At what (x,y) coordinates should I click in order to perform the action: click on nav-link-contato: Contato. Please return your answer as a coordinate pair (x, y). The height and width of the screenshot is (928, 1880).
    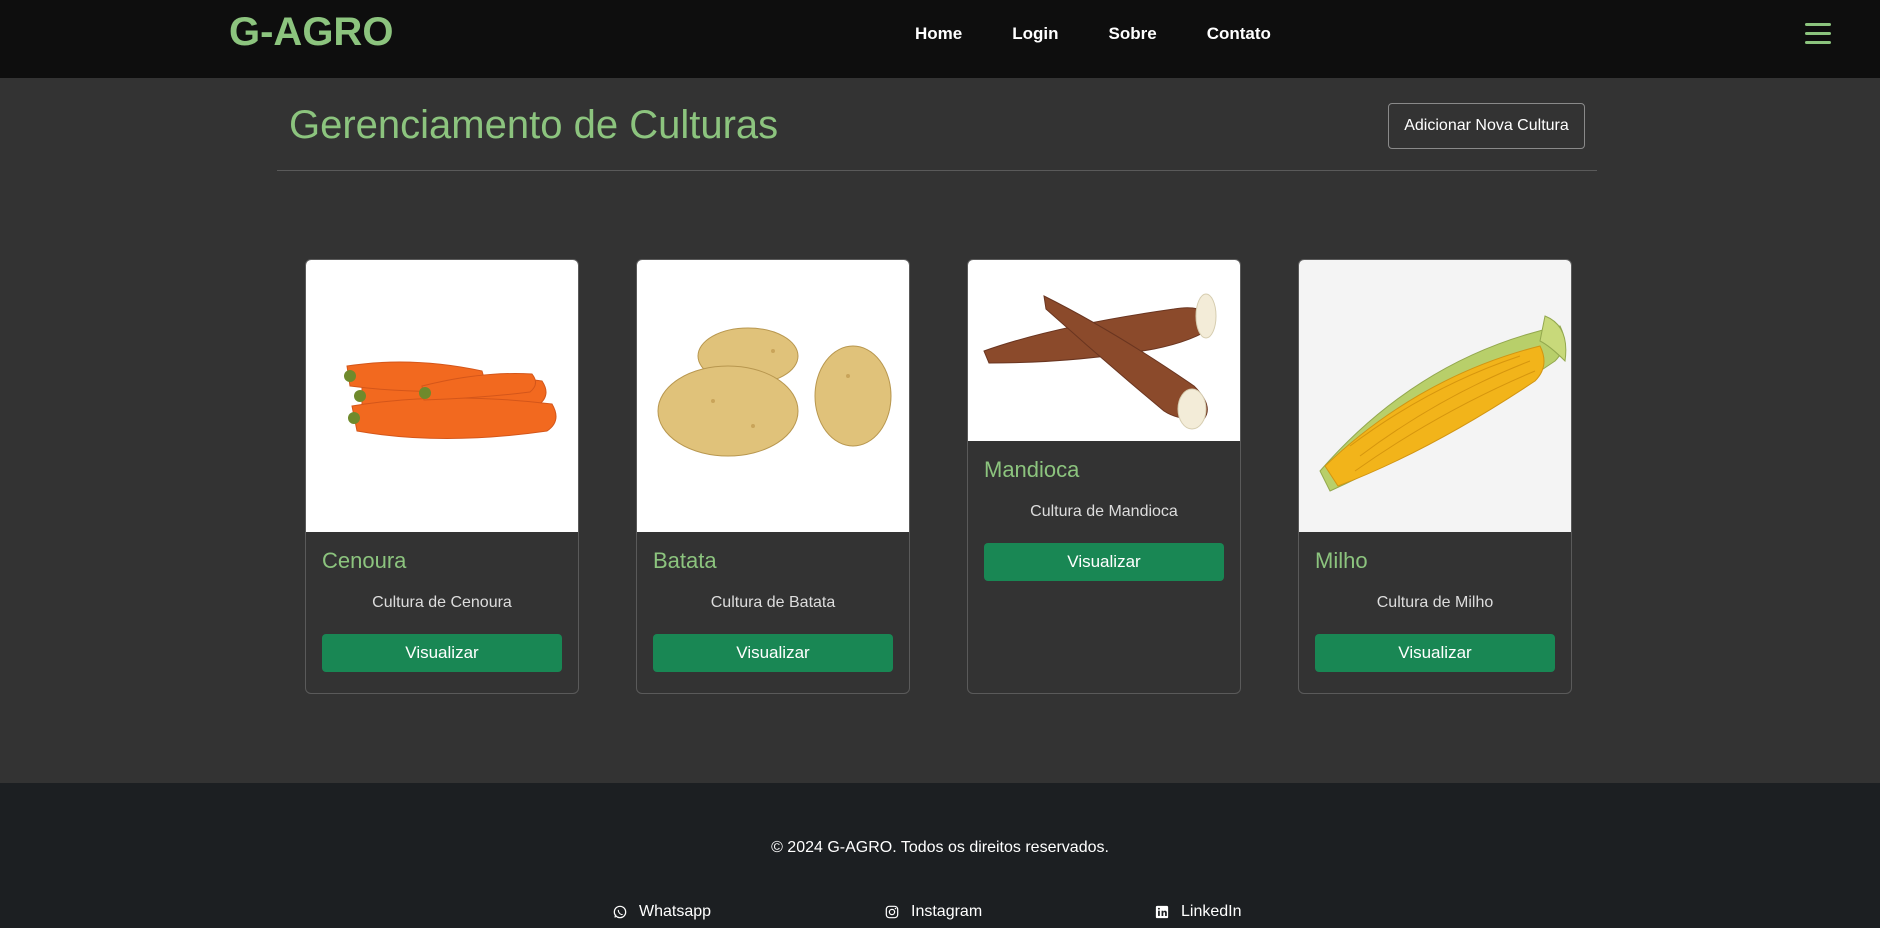
    Looking at the image, I should click on (1239, 34).